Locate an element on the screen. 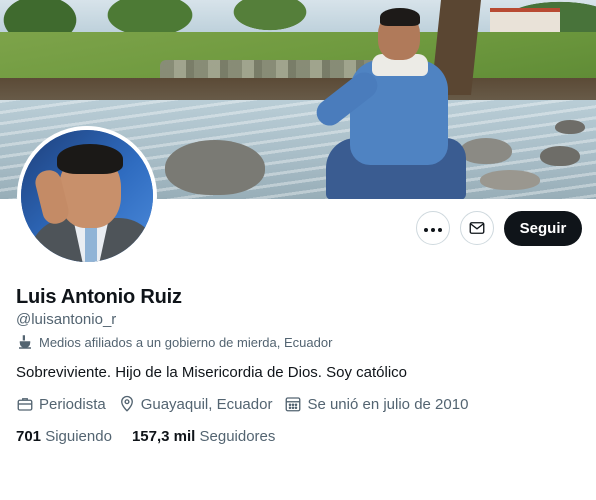  location-text: Guayaquil, Ecuador is located at coordinates (206, 404).